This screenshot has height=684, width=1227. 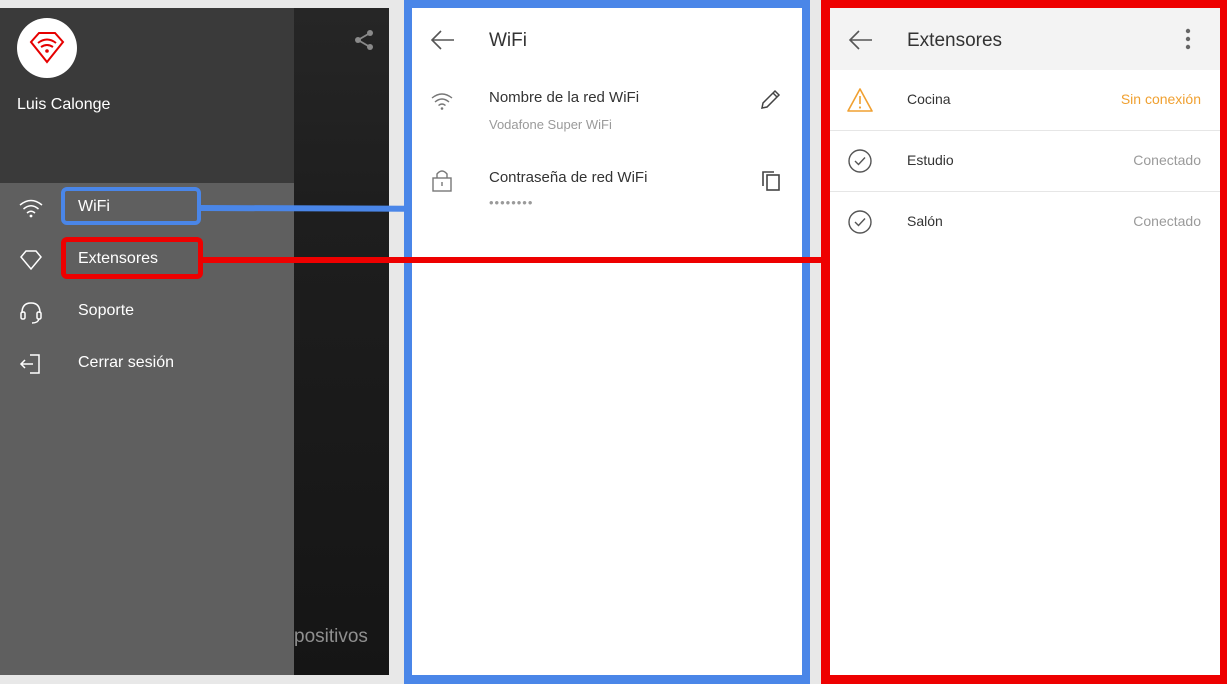 I want to click on list-item-estudio: Estudio Conectado, so click(x=1025, y=161).